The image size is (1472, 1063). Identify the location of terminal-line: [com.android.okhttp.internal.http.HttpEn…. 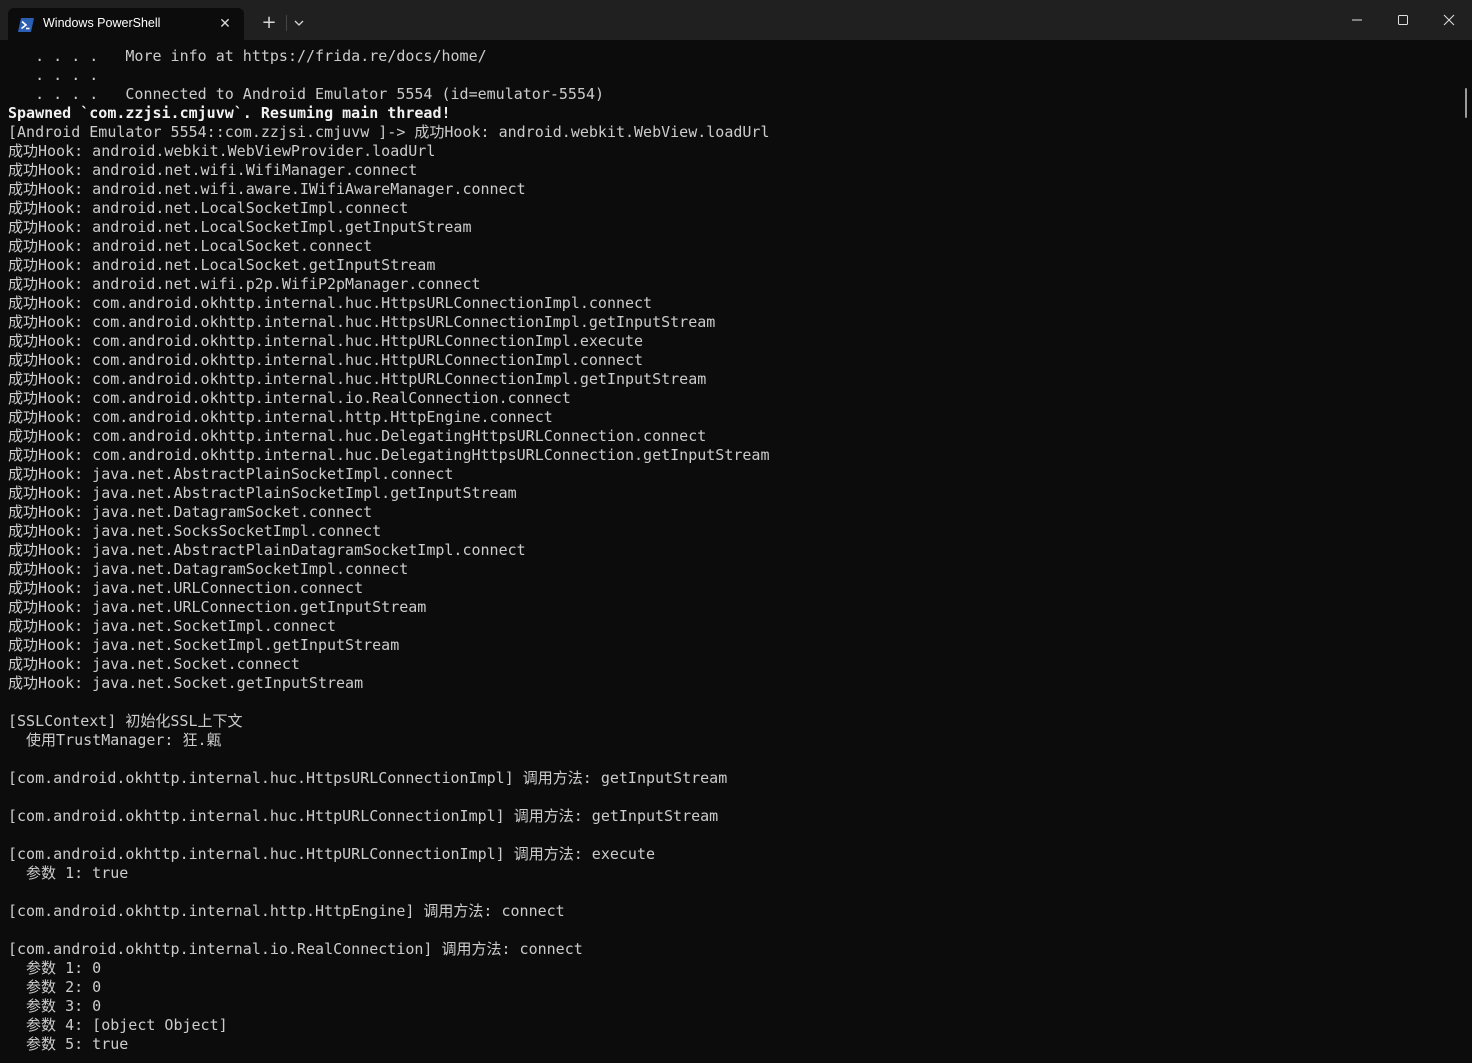
(286, 911).